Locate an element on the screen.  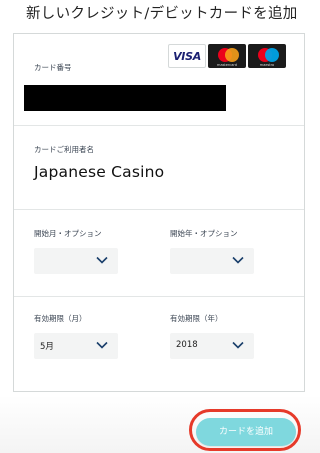
start-month-label: 開始月・オプション is located at coordinates (68, 233).